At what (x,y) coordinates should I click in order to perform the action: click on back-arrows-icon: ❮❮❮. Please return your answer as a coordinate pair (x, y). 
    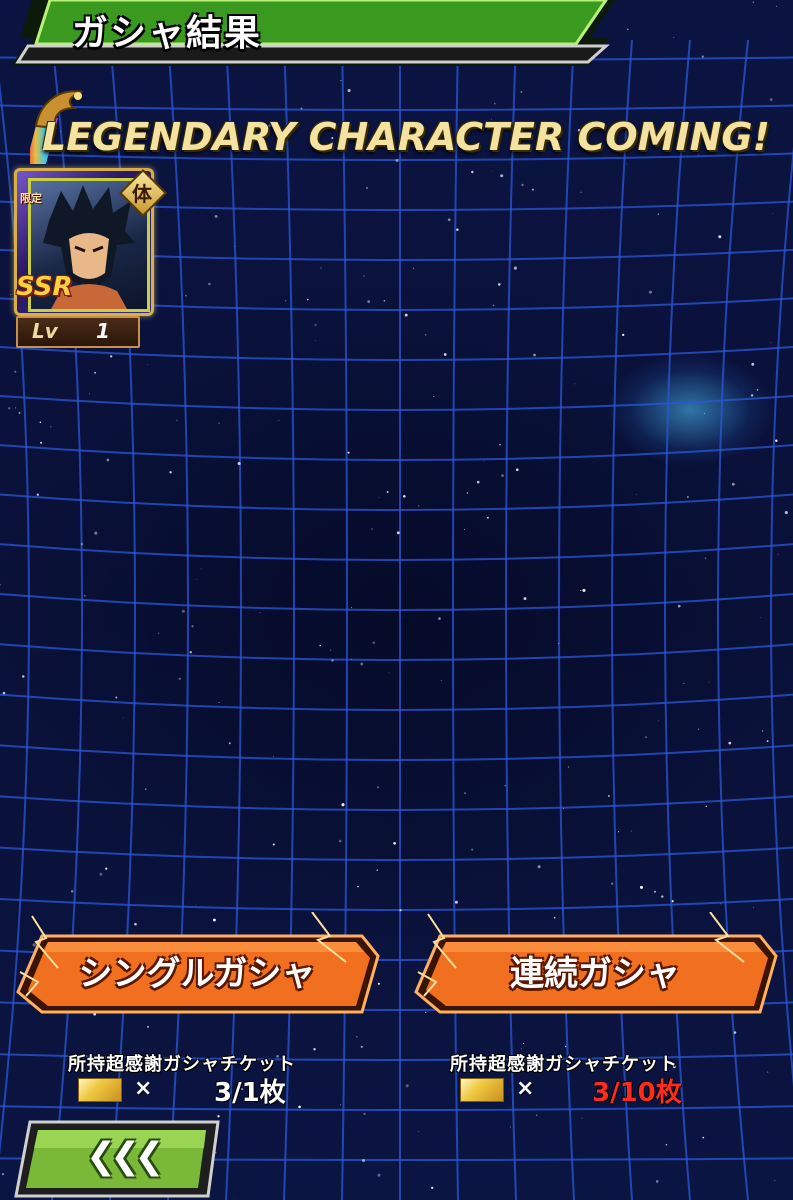
    Looking at the image, I should click on (125, 1156).